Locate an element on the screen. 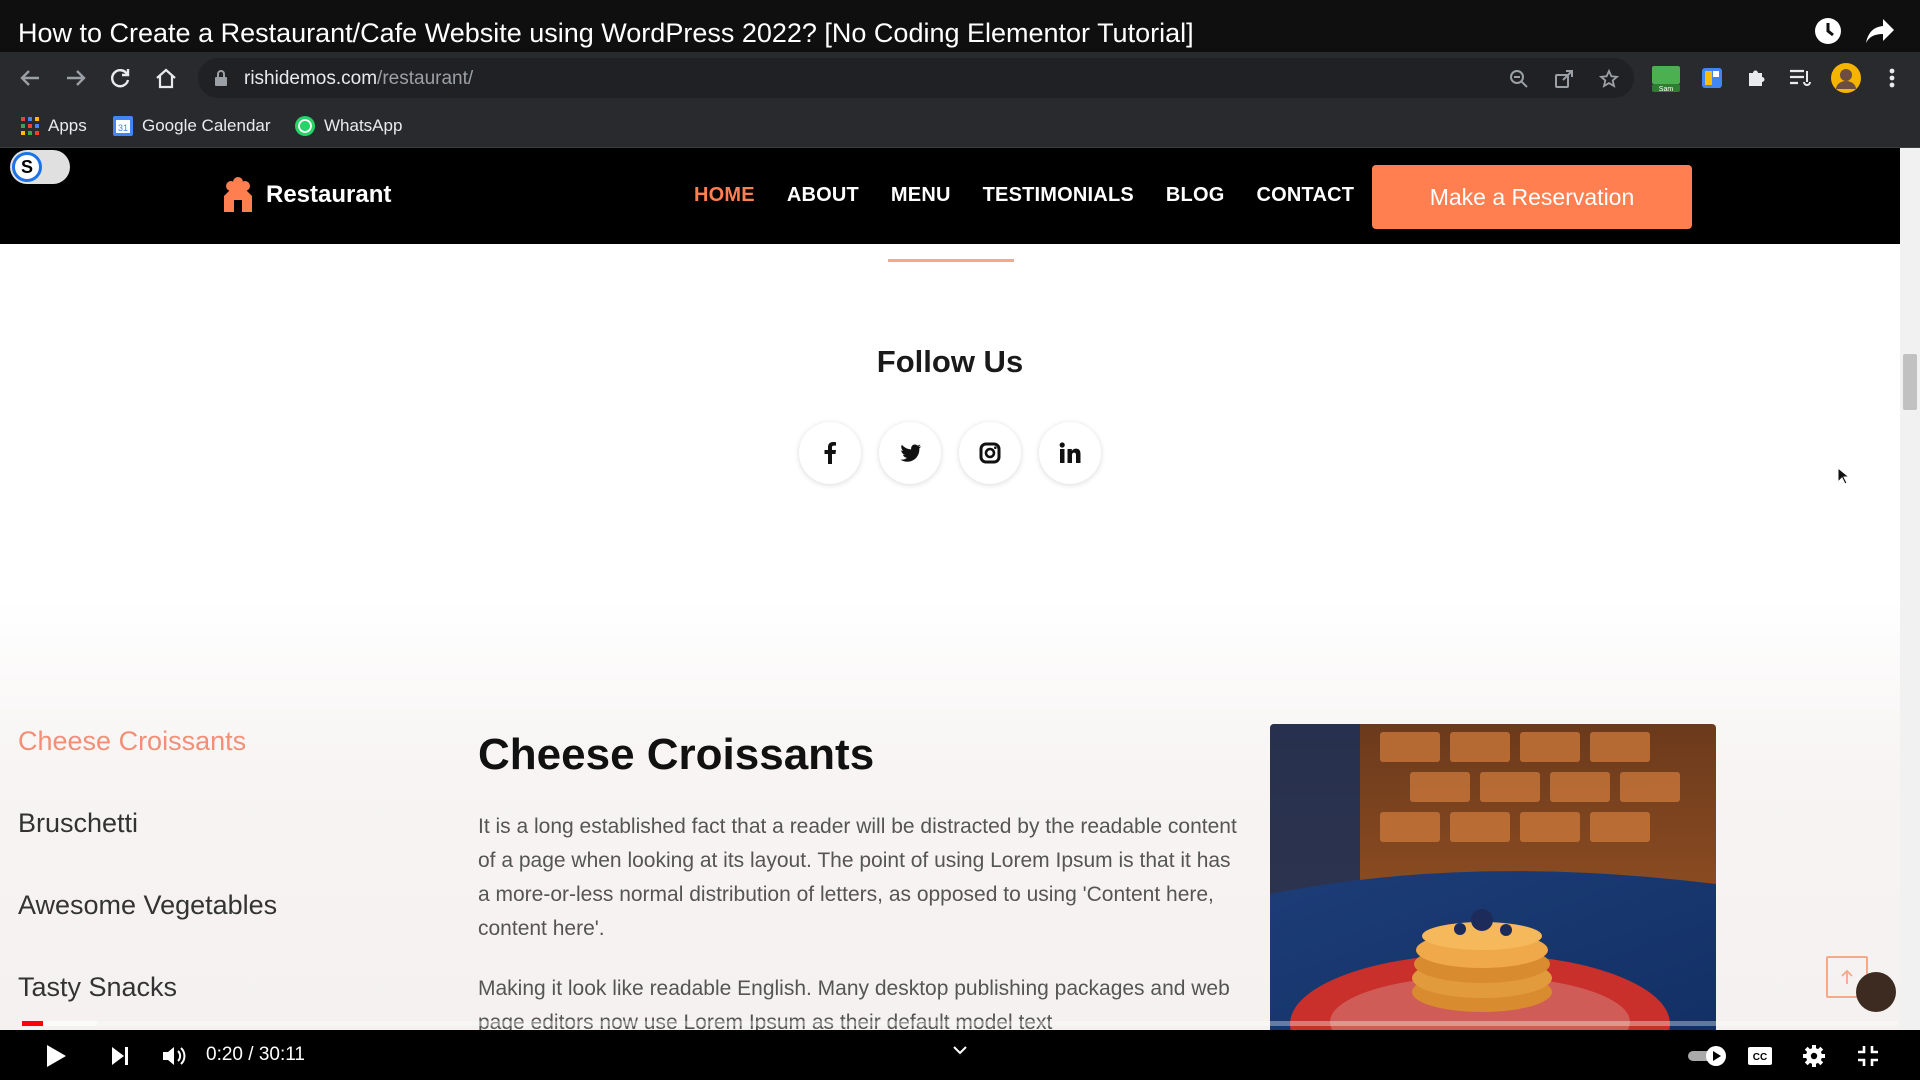 The height and width of the screenshot is (1080, 1920). next-video-icon is located at coordinates (120, 1056).